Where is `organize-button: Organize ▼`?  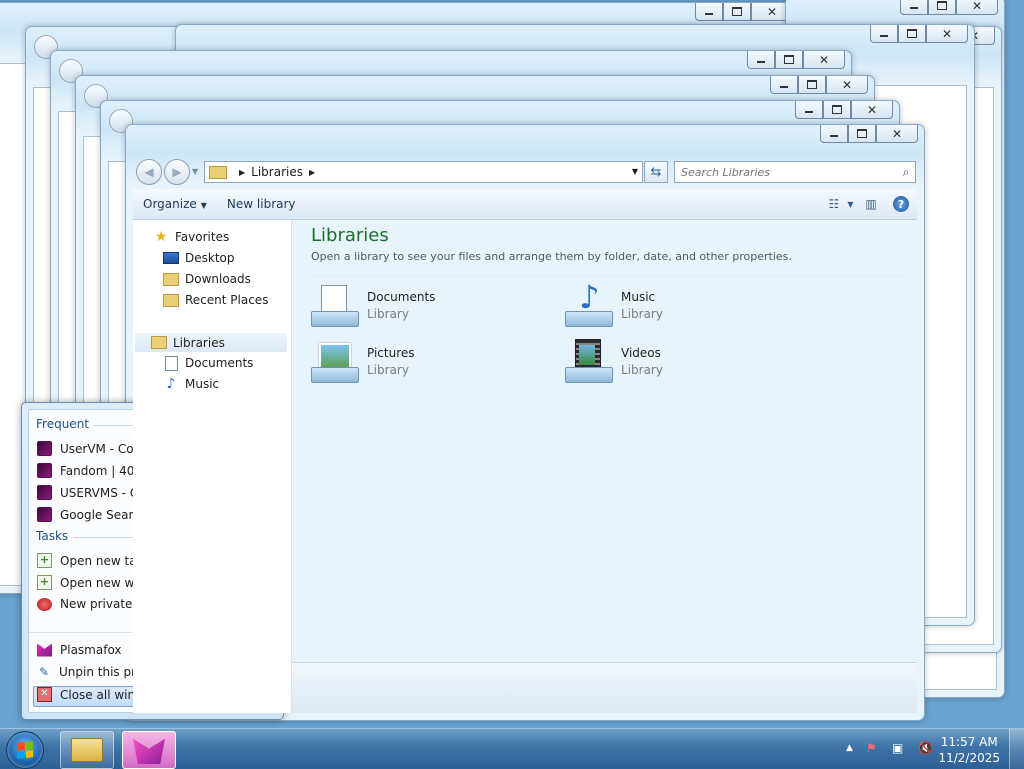 organize-button: Organize ▼ is located at coordinates (175, 204).